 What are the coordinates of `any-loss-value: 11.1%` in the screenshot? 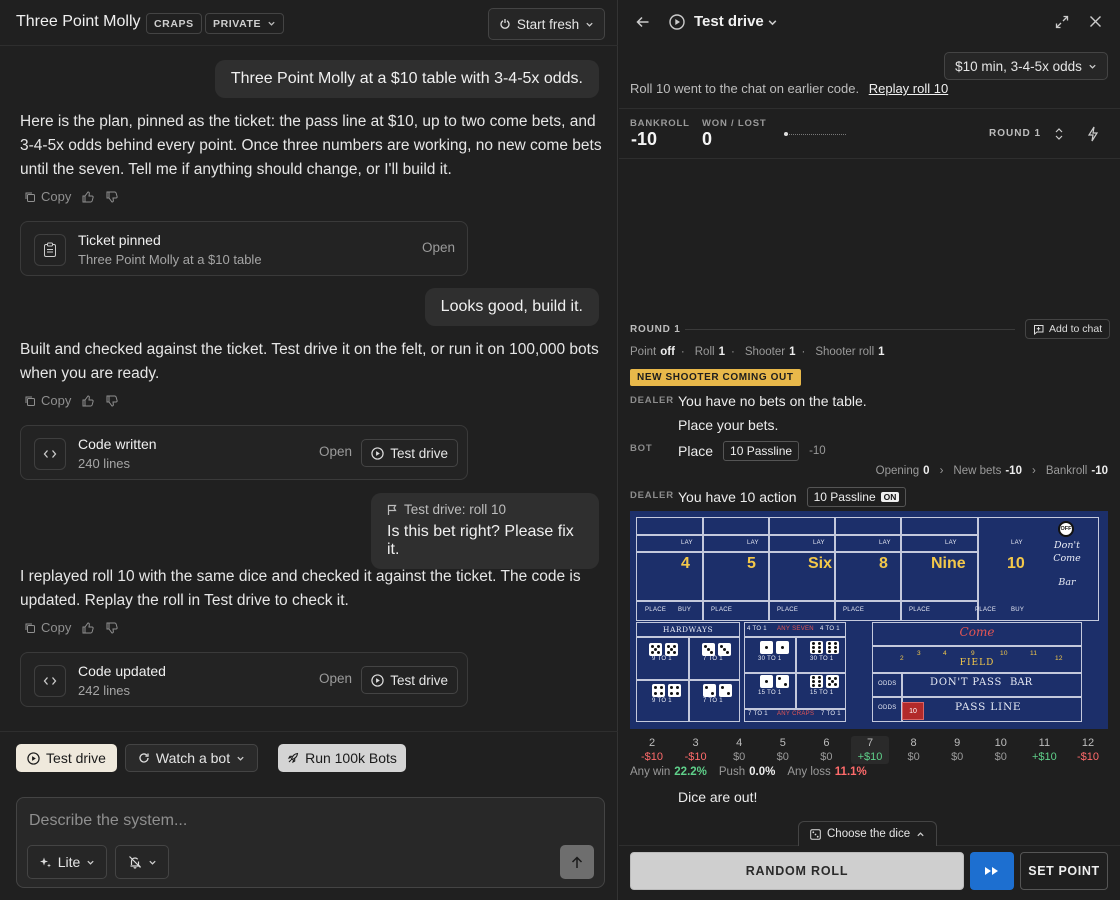 It's located at (850, 772).